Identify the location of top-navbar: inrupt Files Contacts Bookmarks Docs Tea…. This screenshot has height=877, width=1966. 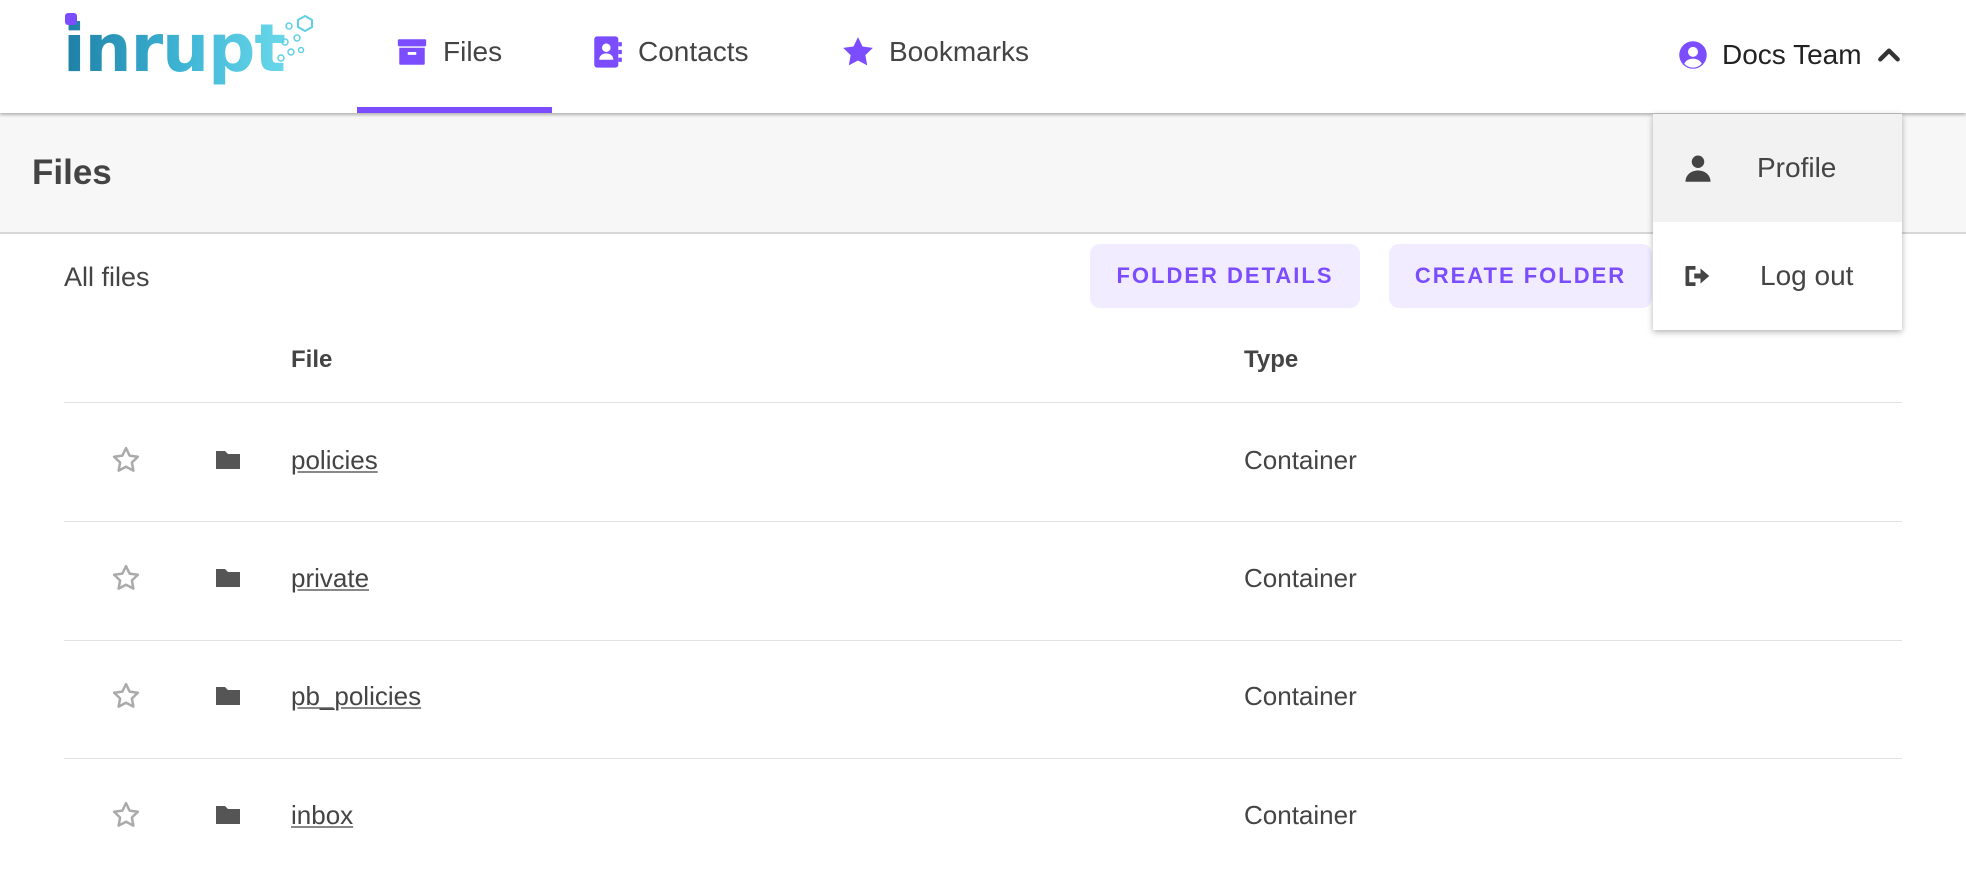
(983, 56).